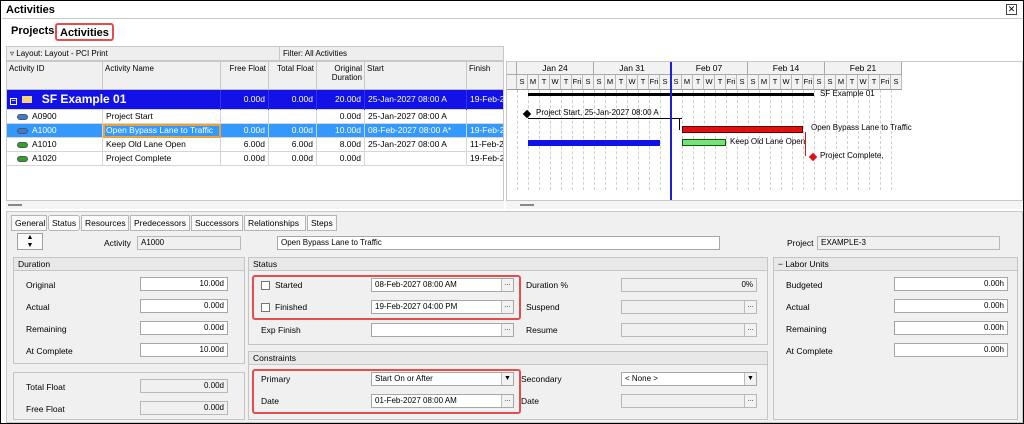  I want to click on actual-units-field: 0.00h, so click(951, 306).